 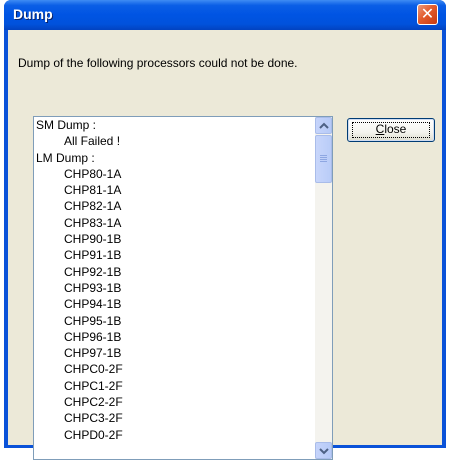 I want to click on chevron-up-icon, so click(x=324, y=125).